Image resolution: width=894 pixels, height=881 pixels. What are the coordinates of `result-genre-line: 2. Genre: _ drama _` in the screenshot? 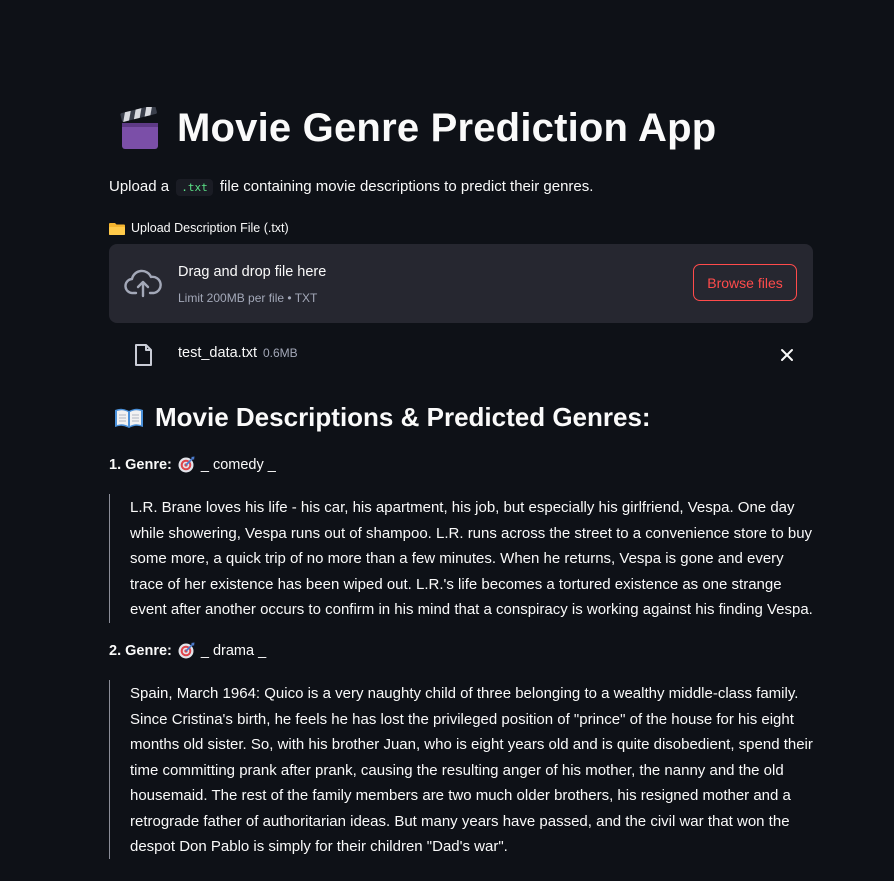 It's located at (187, 650).